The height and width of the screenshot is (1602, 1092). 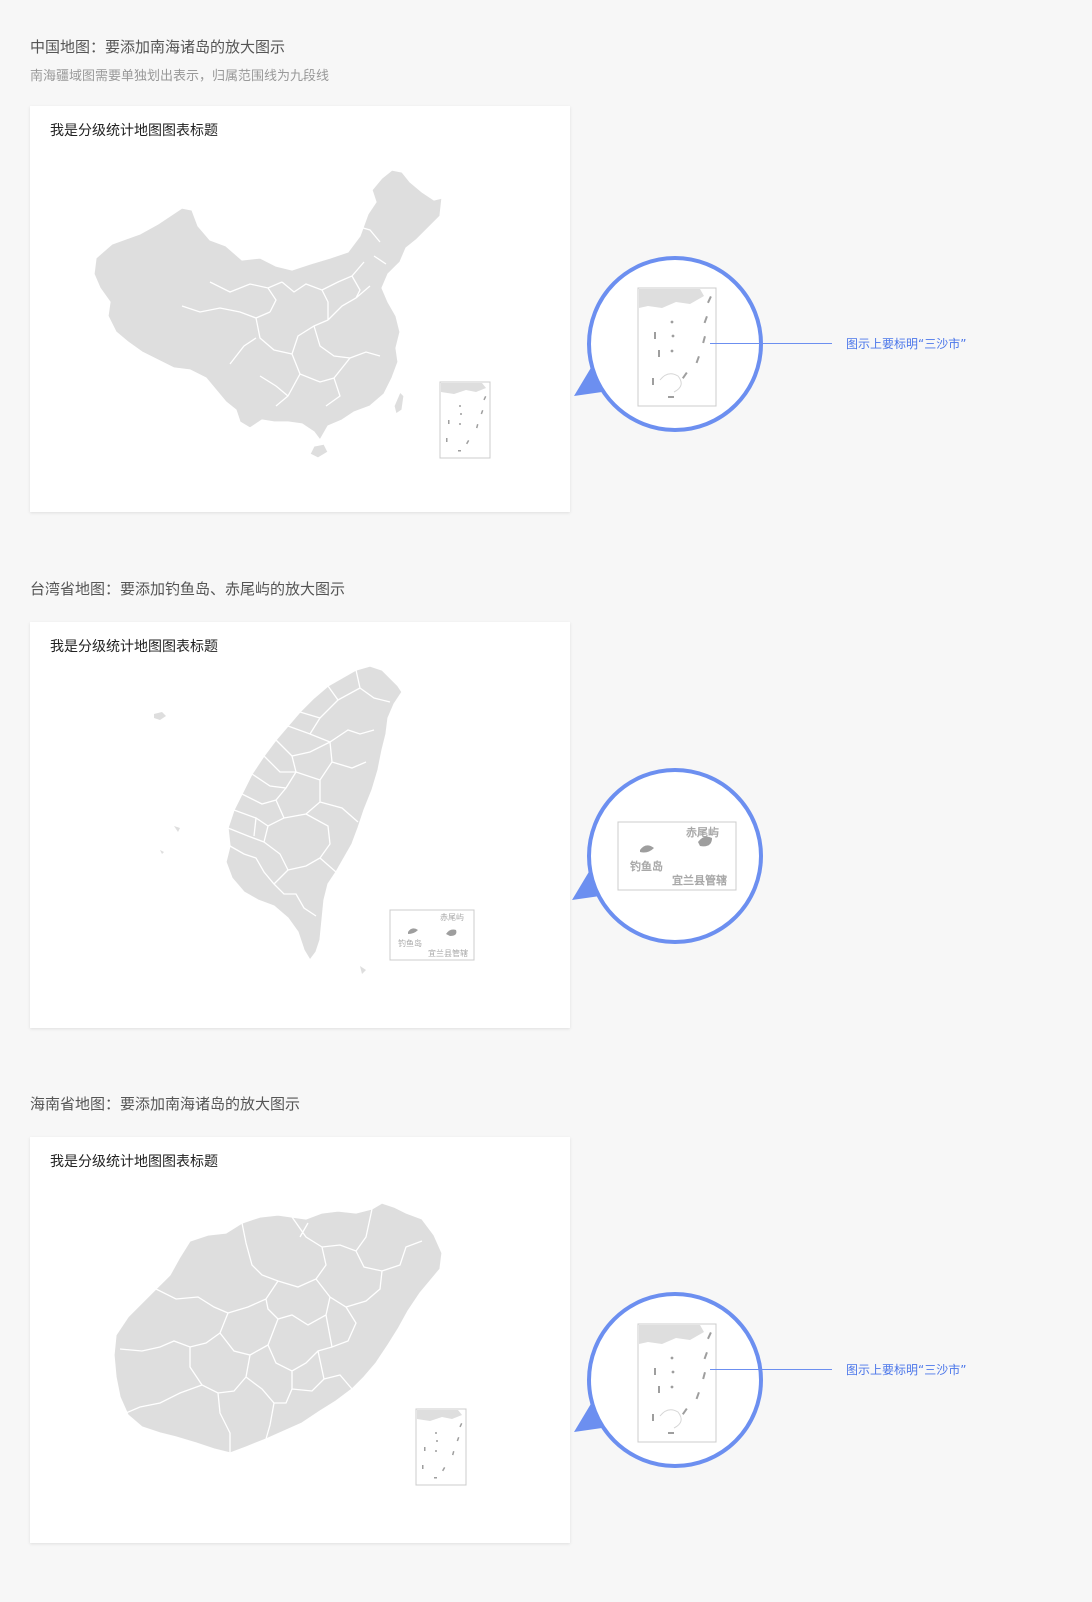 What do you see at coordinates (410, 943) in the screenshot?
I see `inset-label-diaoyudao: 钓鱼岛` at bounding box center [410, 943].